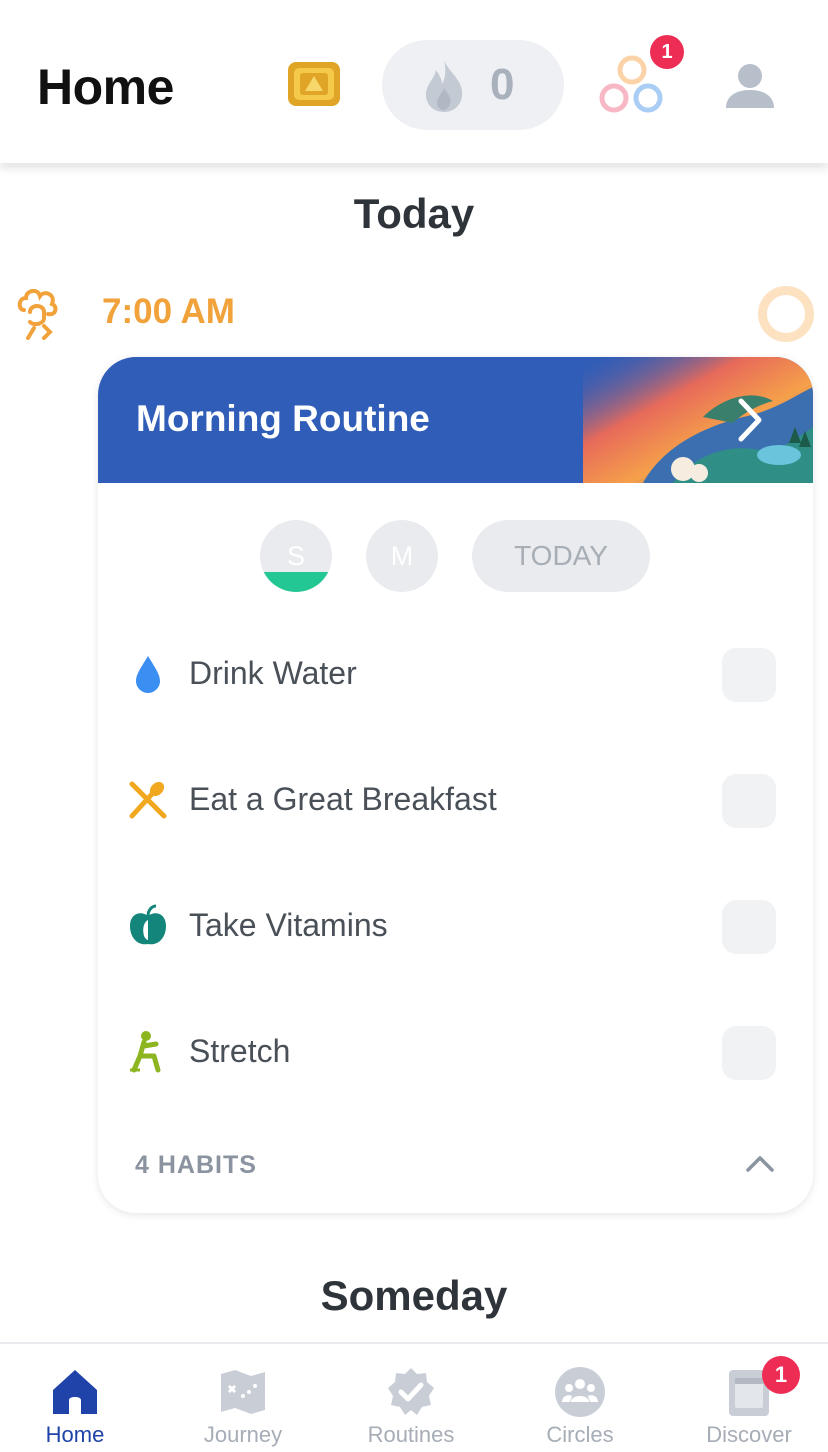 The width and height of the screenshot is (828, 1452). I want to click on day-label: M, so click(402, 556).